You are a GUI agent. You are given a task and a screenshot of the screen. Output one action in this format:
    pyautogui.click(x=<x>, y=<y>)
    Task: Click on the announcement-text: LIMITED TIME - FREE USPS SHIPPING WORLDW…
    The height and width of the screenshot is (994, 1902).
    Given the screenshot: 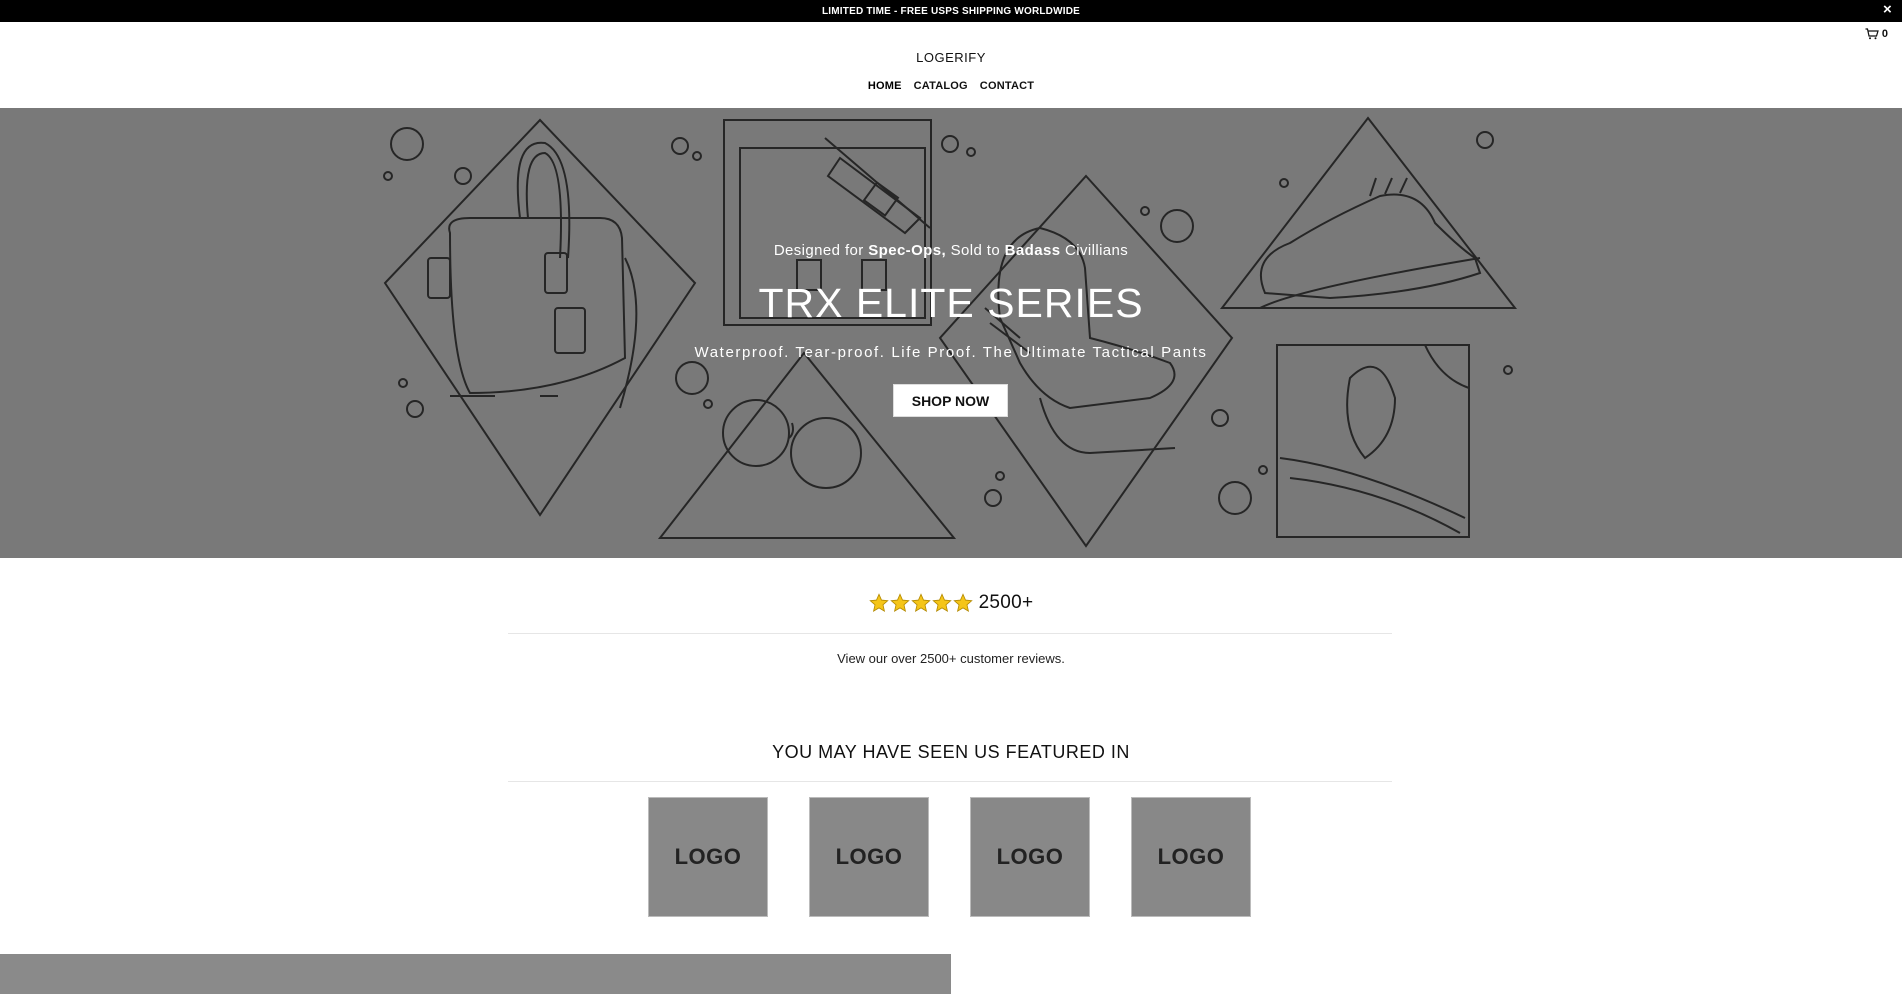 What is the action you would take?
    pyautogui.click(x=951, y=11)
    